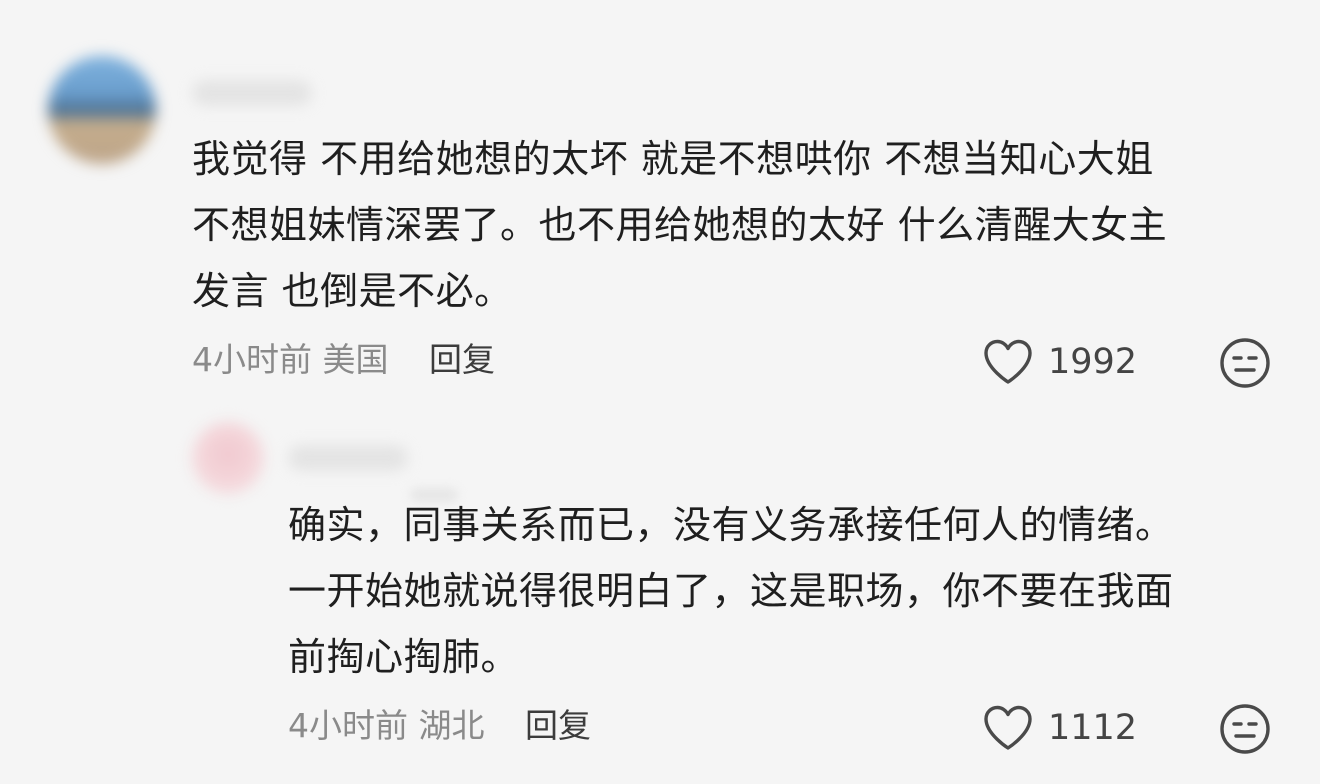 The width and height of the screenshot is (1320, 784). I want to click on commenter-avatar, so click(102, 110).